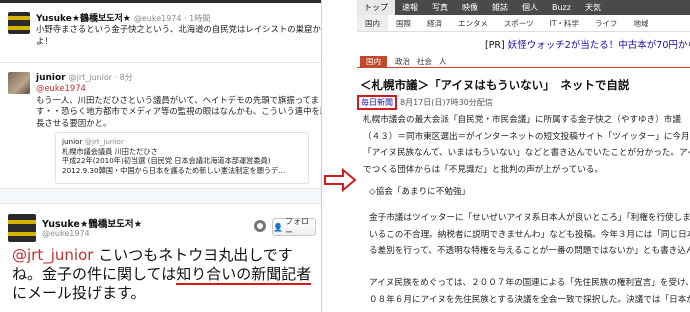 Image resolution: width=690 pixels, height=312 pixels. Describe the element at coordinates (434, 23) in the screenshot. I see `subnav-economy: 経済` at that location.